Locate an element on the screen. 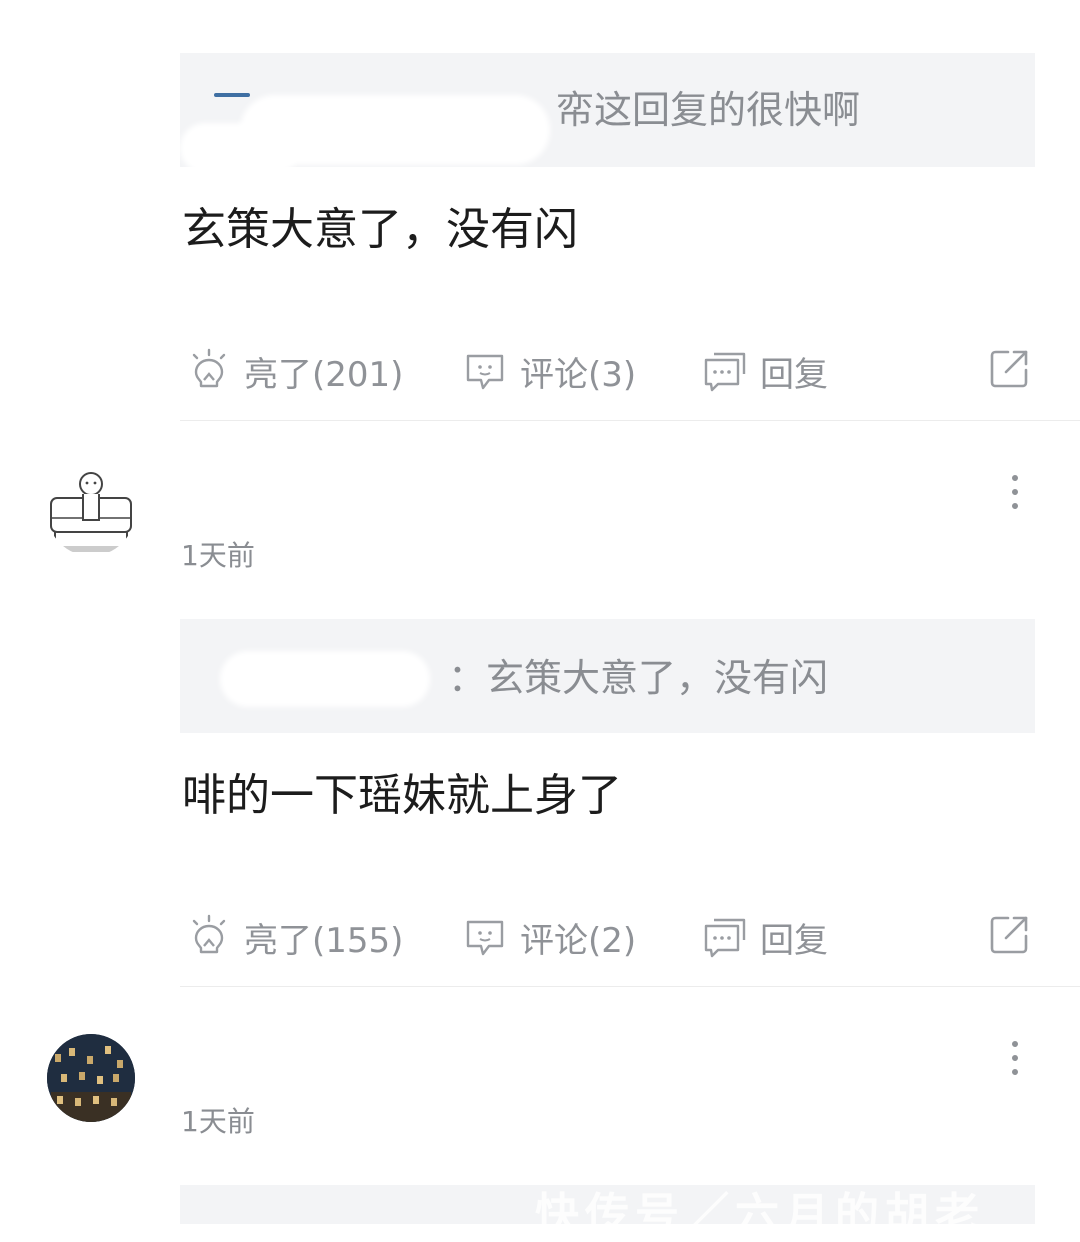 The width and height of the screenshot is (1080, 1242). quote-block: 帟这回复的很快啊 is located at coordinates (607, 110).